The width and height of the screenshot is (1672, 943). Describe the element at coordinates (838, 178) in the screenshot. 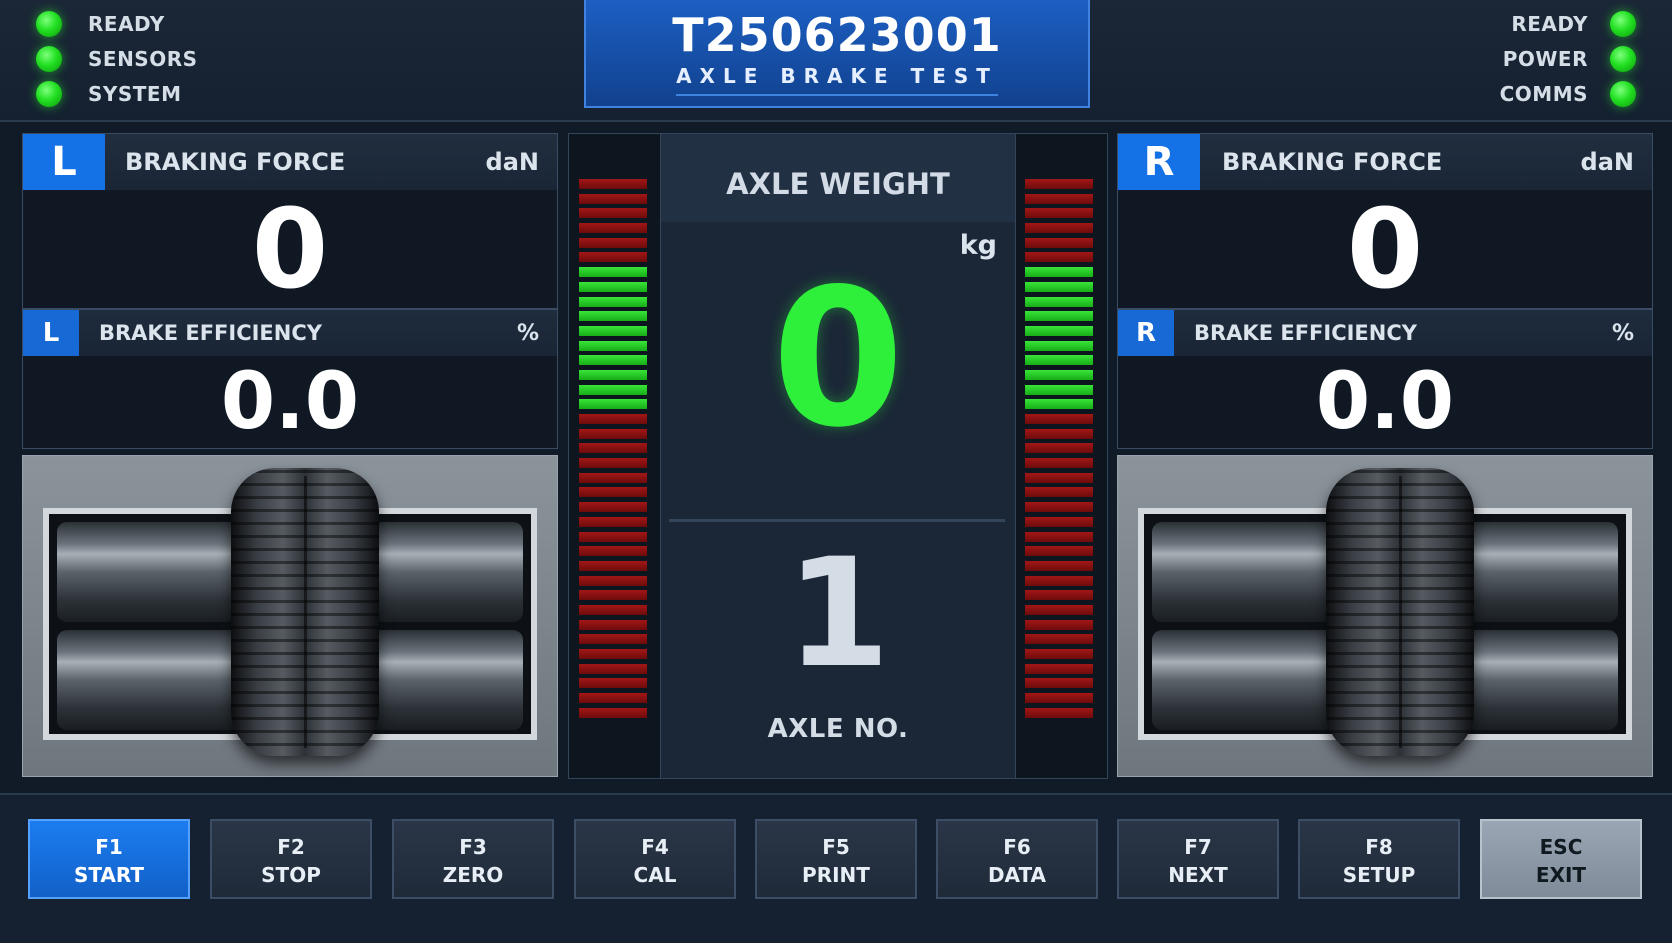

I see `axle-weight-label: AXLE WEIGHT` at that location.